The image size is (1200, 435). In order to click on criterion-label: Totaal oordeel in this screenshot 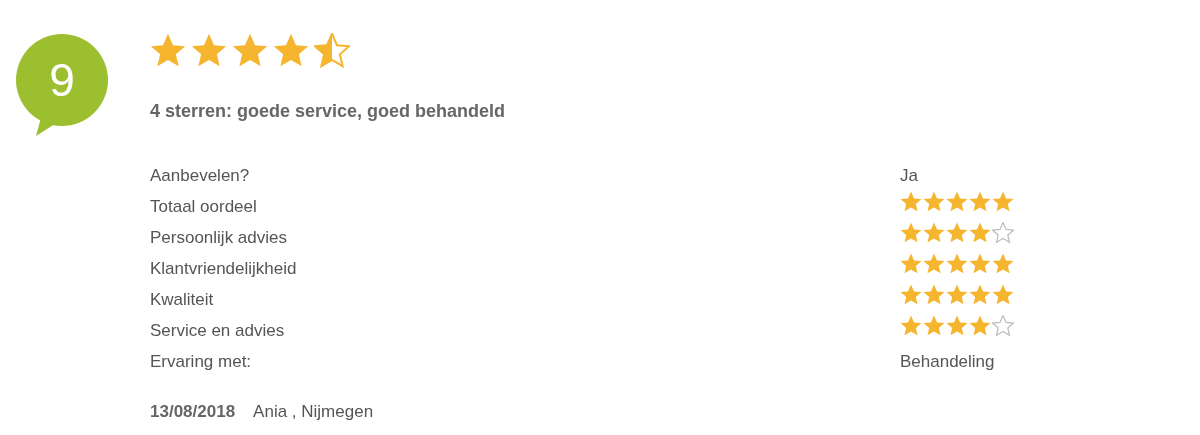, I will do `click(204, 206)`.